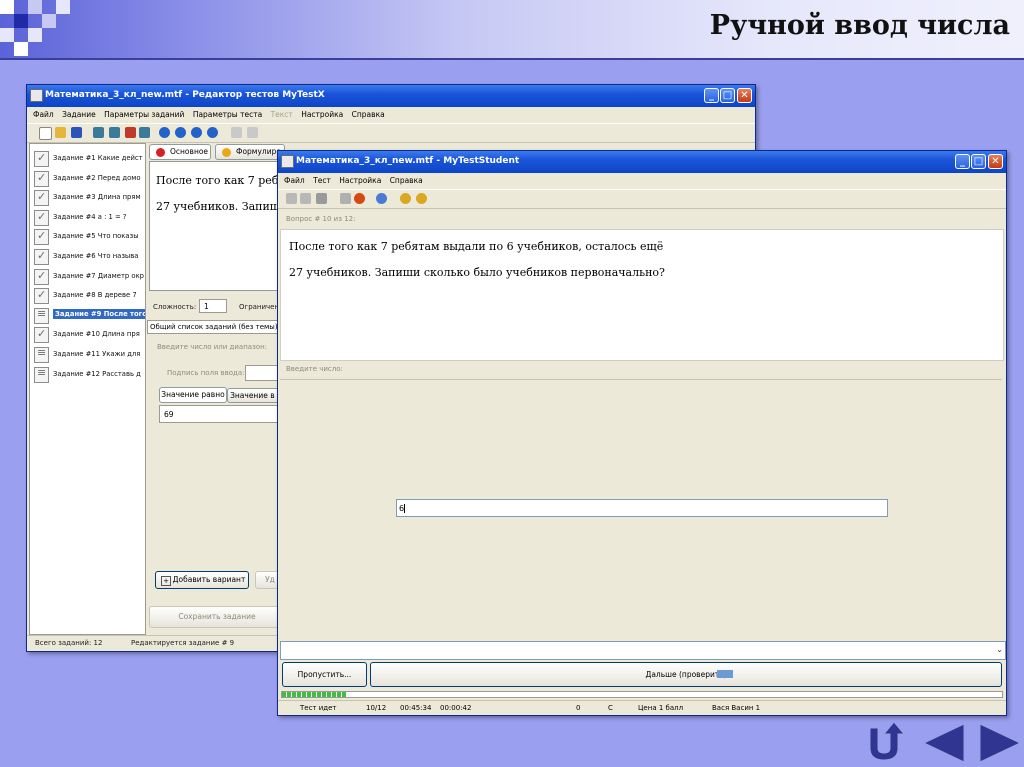 The height and width of the screenshot is (767, 1024). I want to click on task-label: Задание #9 После того, so click(99, 313).